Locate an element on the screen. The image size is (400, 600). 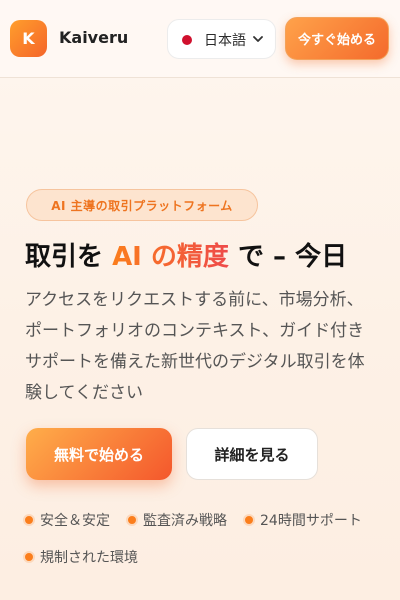
start-now-button: 今すぐ始める is located at coordinates (337, 38).